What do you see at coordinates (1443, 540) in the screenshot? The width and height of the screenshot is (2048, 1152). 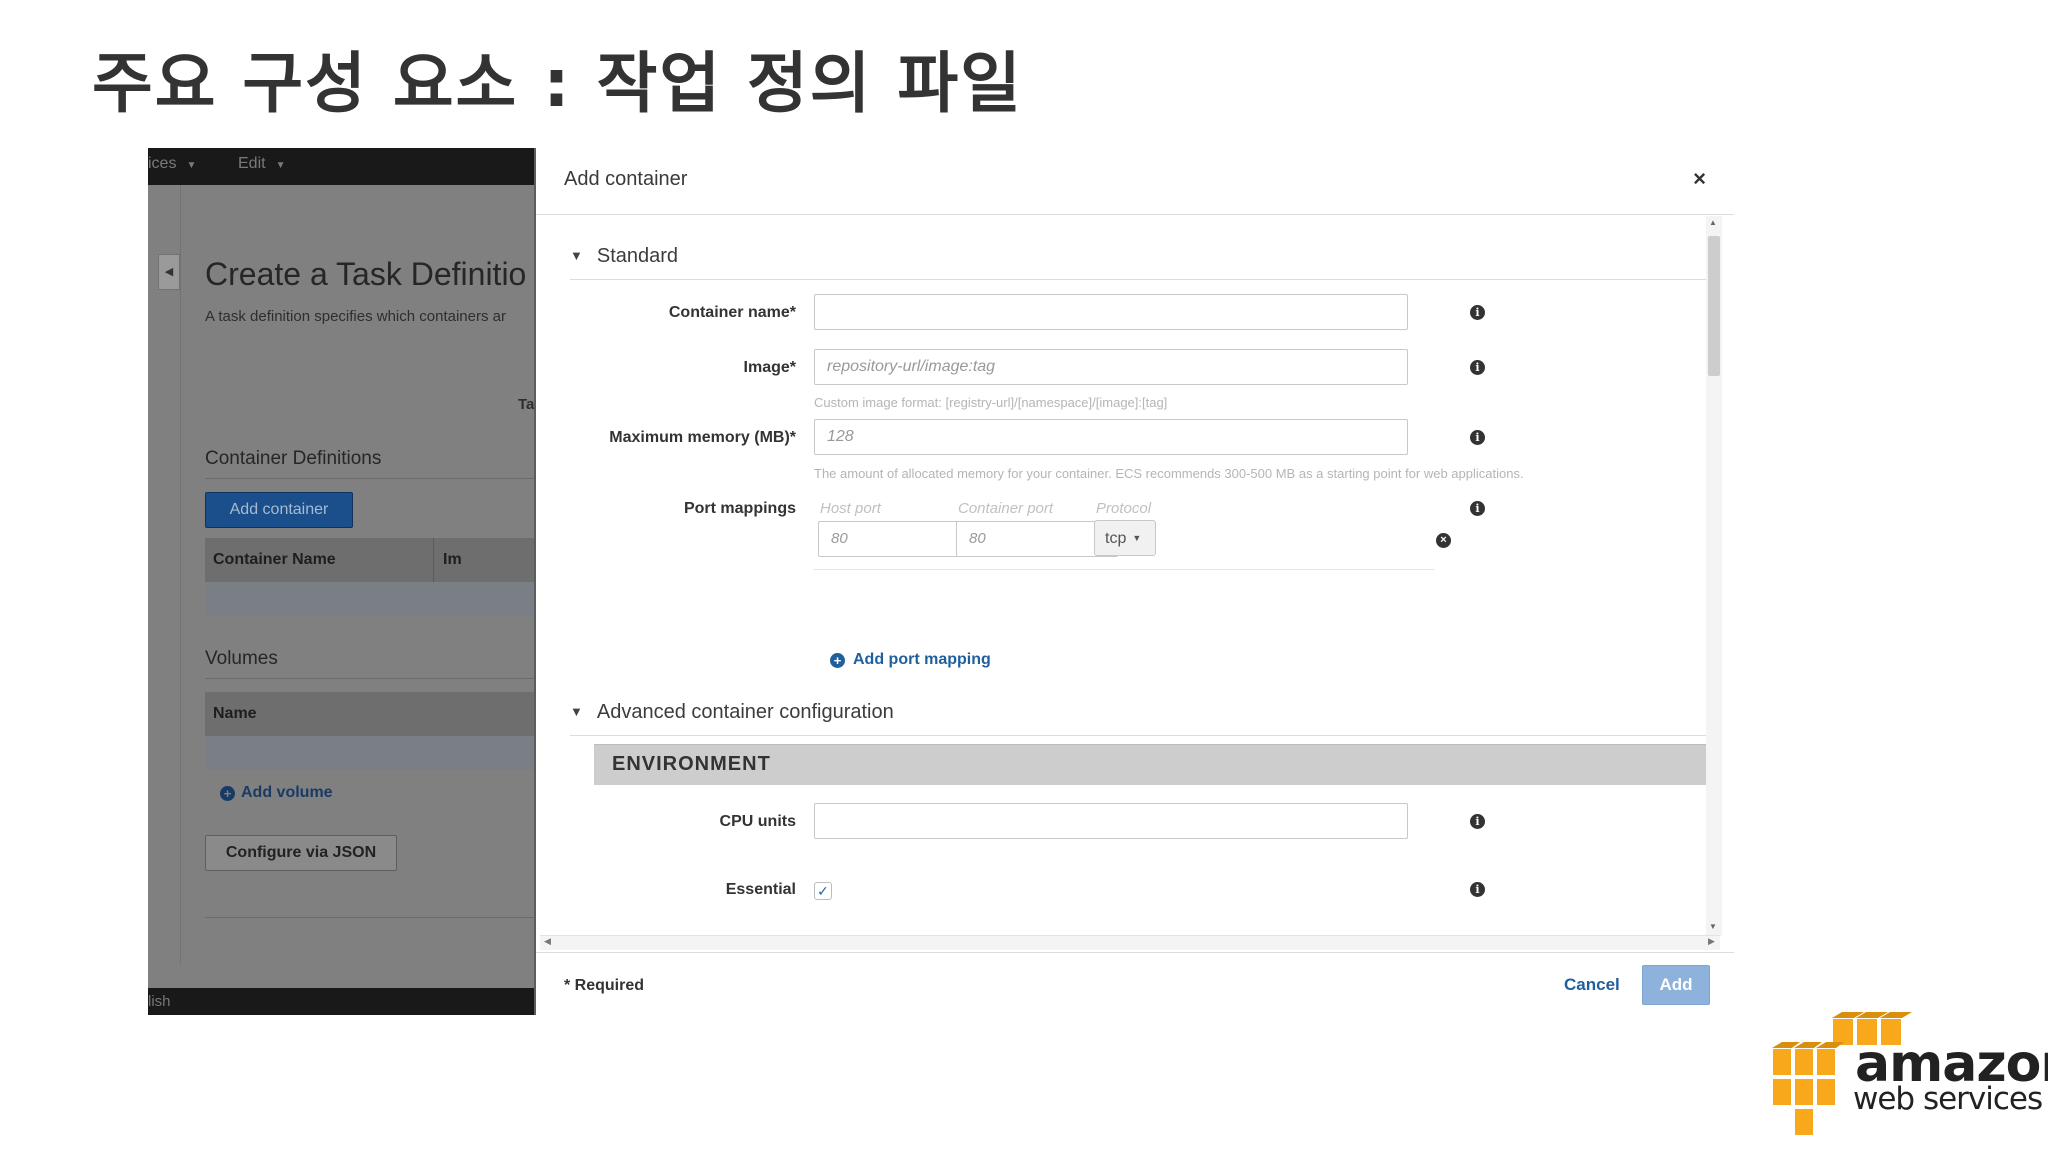 I see `remove-port-mapping-icon: ×` at bounding box center [1443, 540].